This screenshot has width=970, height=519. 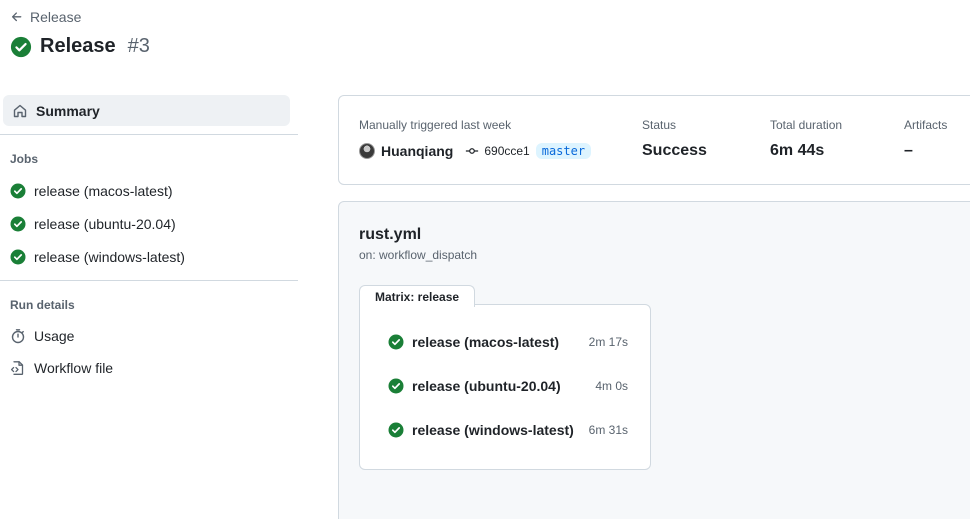 I want to click on trigger-details: Huanqiang 690cce1 master, so click(x=475, y=151).